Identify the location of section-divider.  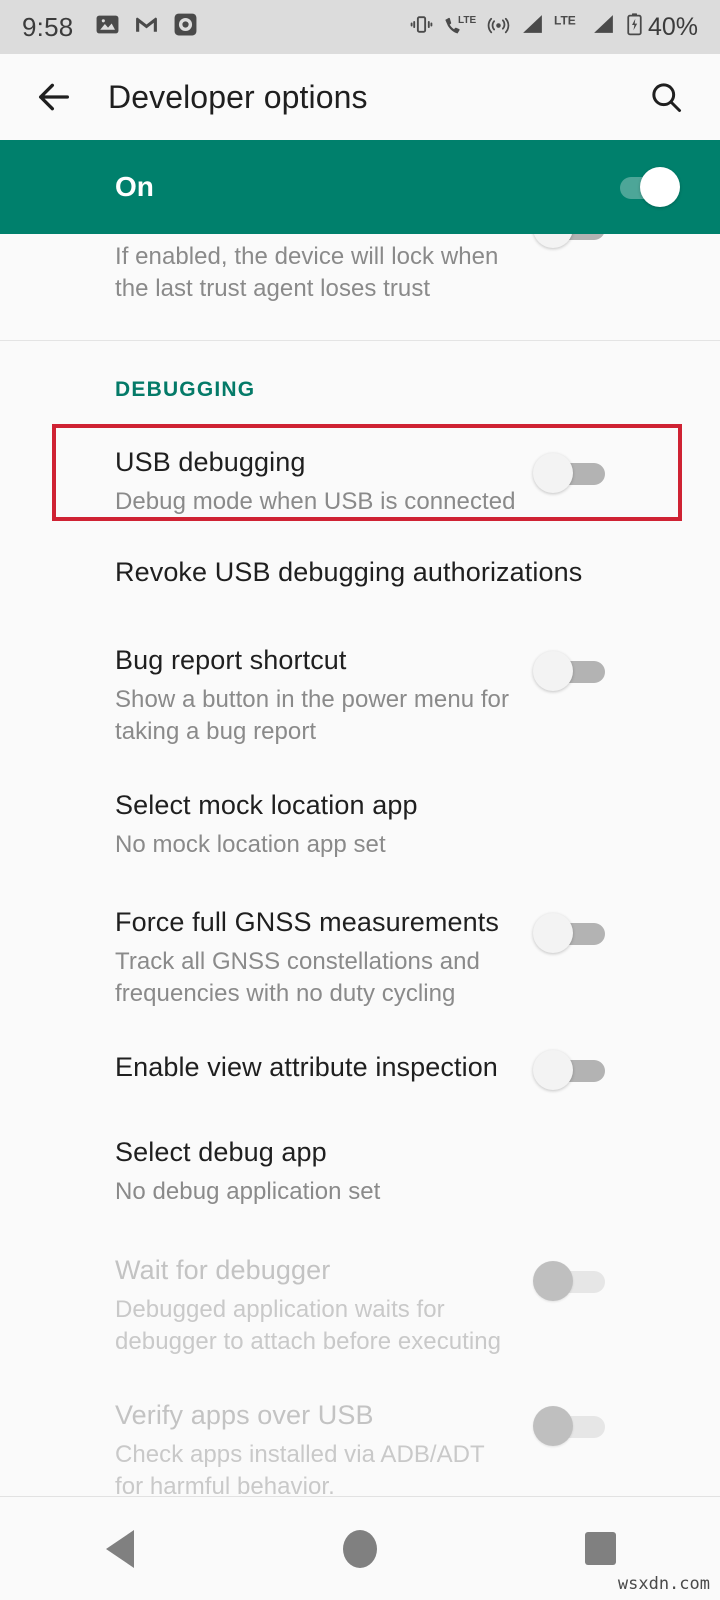
(360, 340).